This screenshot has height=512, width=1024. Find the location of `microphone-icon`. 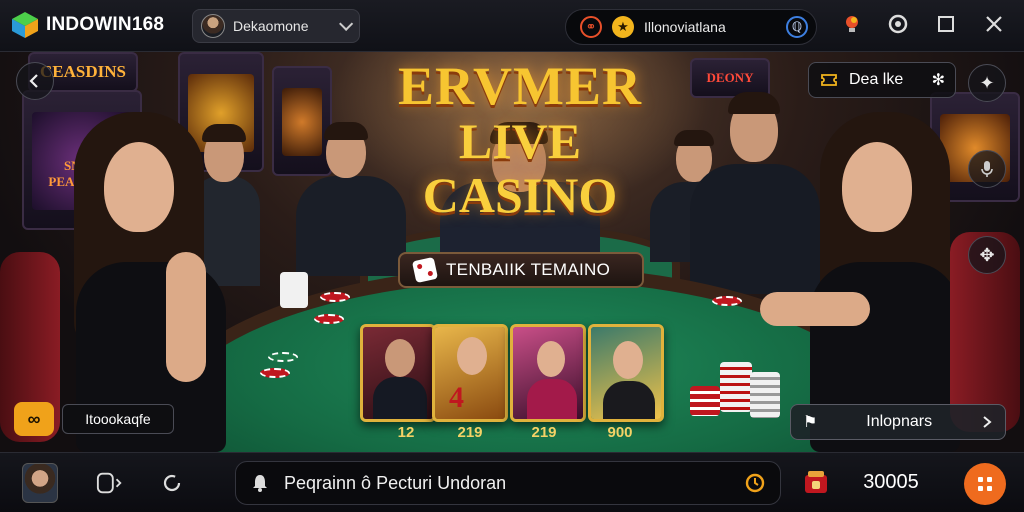

microphone-icon is located at coordinates (987, 169).